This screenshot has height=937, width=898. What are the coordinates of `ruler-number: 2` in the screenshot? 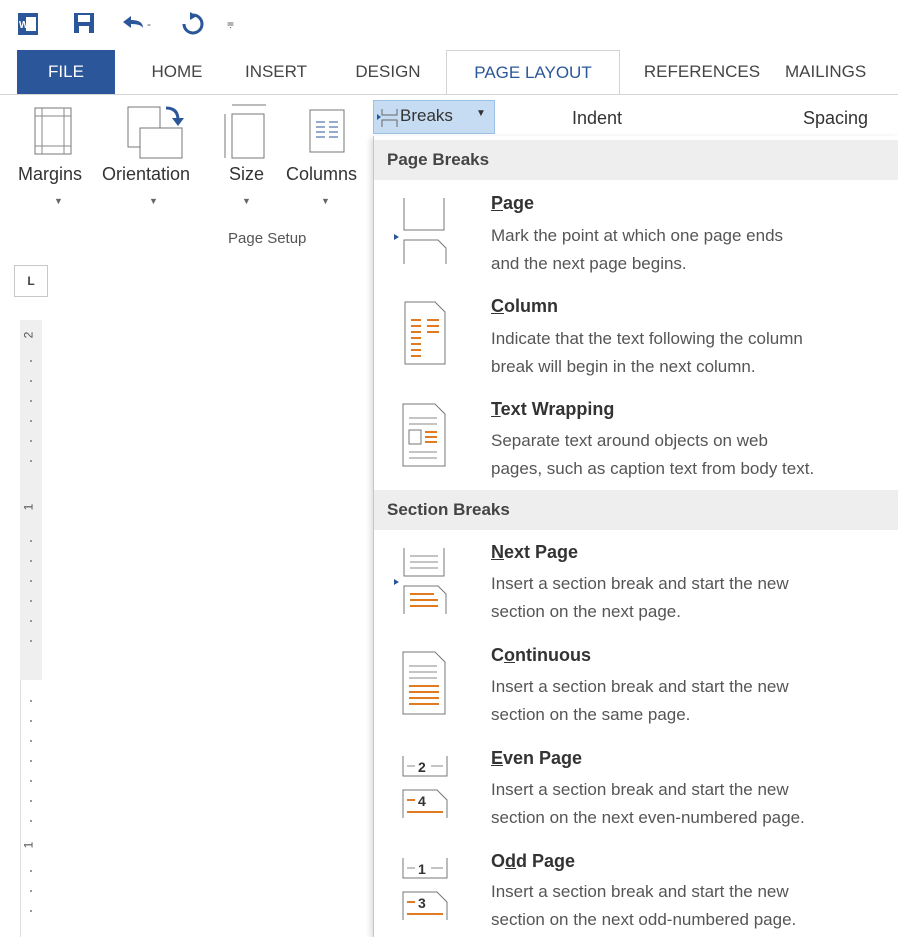 It's located at (28, 335).